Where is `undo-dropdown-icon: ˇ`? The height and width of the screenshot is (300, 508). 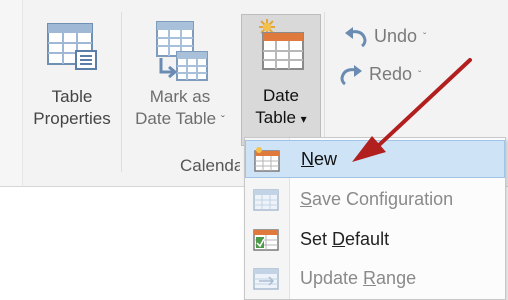
undo-dropdown-icon: ˇ is located at coordinates (425, 37).